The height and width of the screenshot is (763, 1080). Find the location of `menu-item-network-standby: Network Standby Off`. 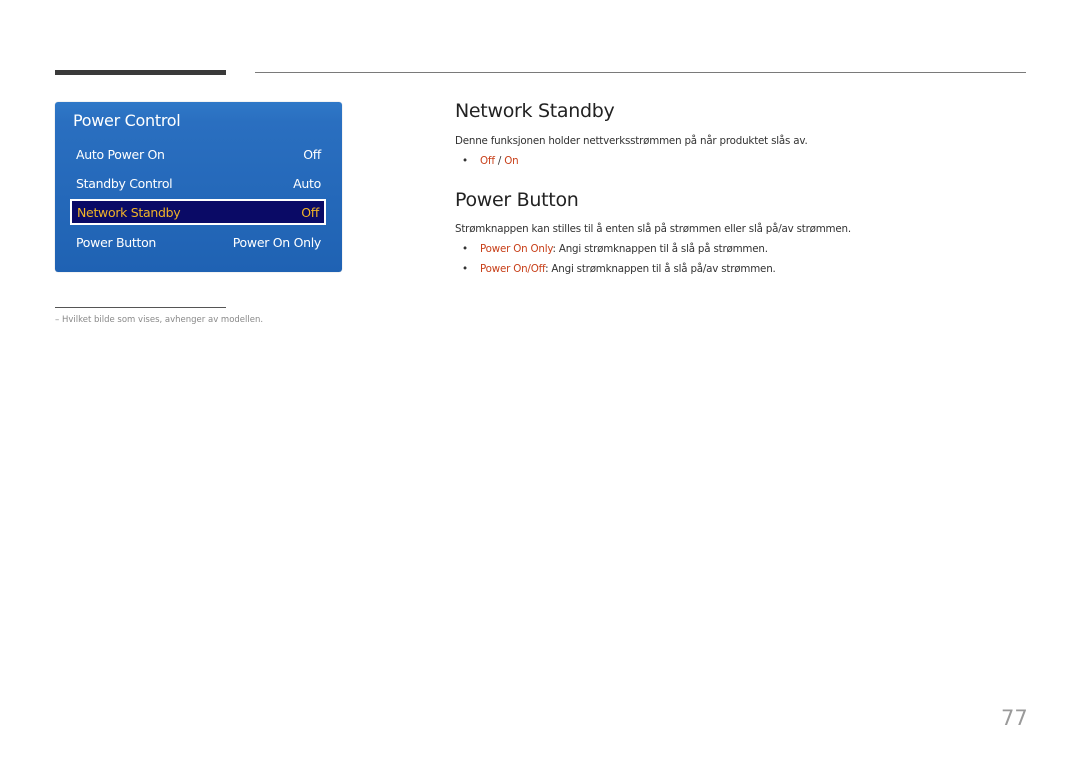

menu-item-network-standby: Network Standby Off is located at coordinates (198, 212).